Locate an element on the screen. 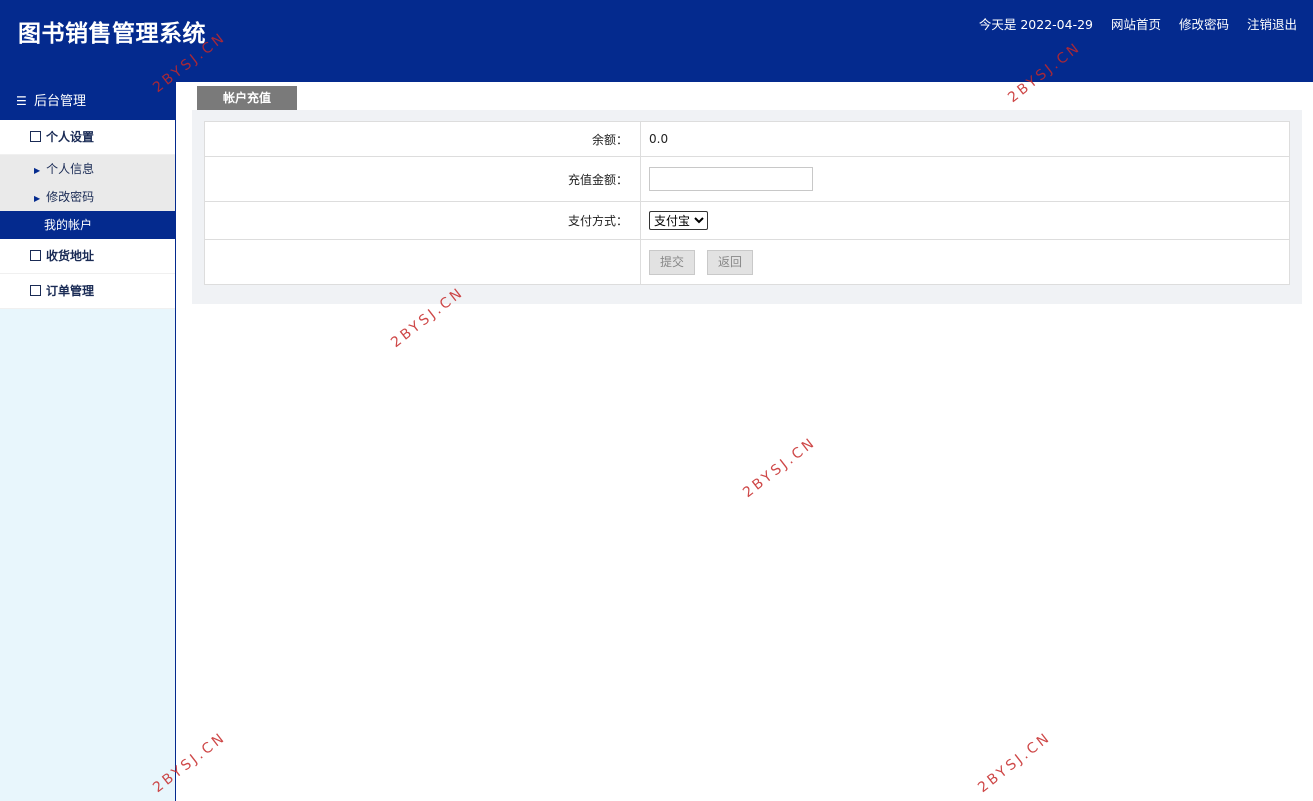  top-links: 今天是 2022-04-29 网站首页 修改密码 注销退出 is located at coordinates (1131, 23).